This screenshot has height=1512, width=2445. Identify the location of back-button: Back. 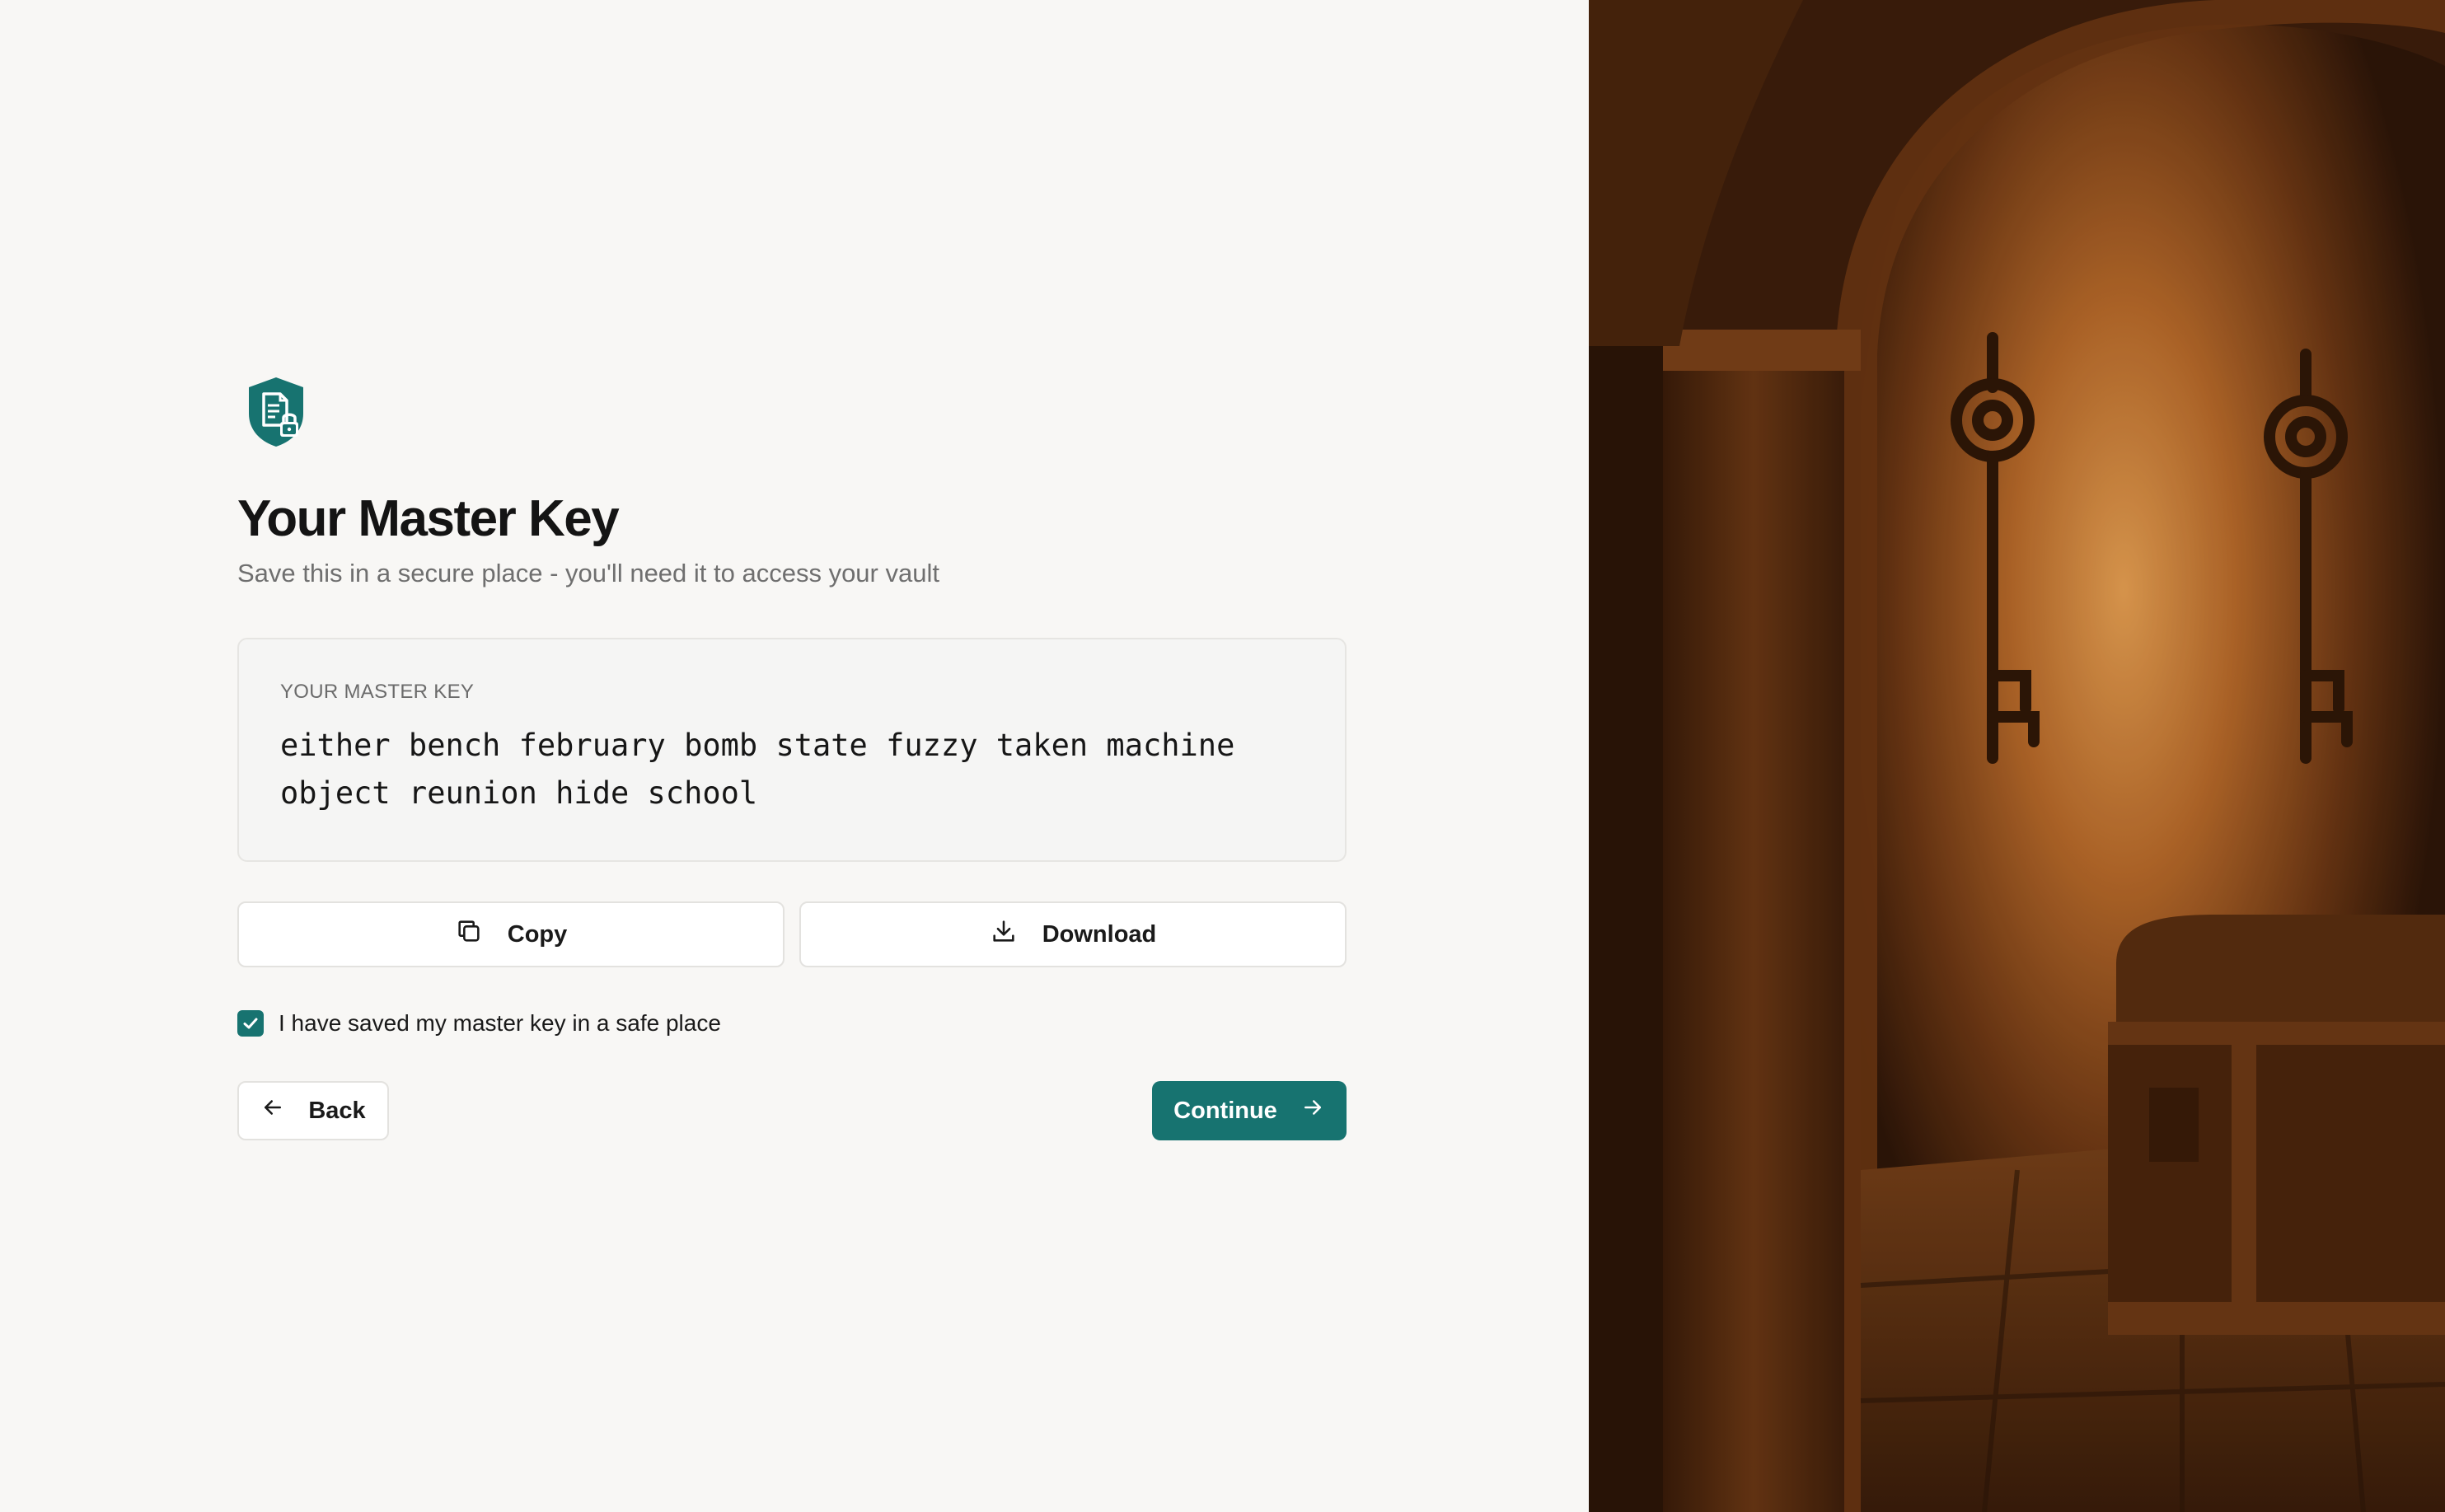
(313, 1110).